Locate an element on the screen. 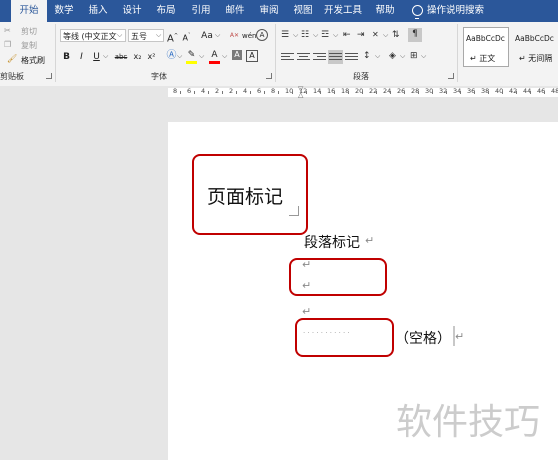 The height and width of the screenshot is (460, 558). paragraph-text: 段落标记 is located at coordinates (332, 243).